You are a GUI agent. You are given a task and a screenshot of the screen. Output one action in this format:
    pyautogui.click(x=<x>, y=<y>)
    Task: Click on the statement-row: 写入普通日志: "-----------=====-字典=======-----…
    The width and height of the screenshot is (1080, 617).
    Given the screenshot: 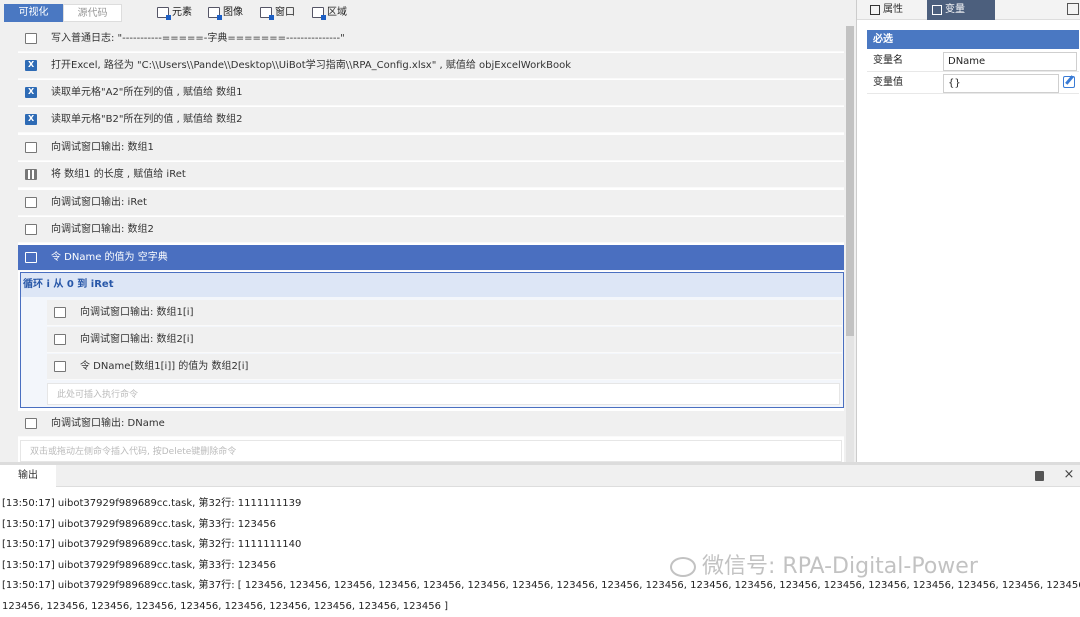 What is the action you would take?
    pyautogui.click(x=431, y=39)
    